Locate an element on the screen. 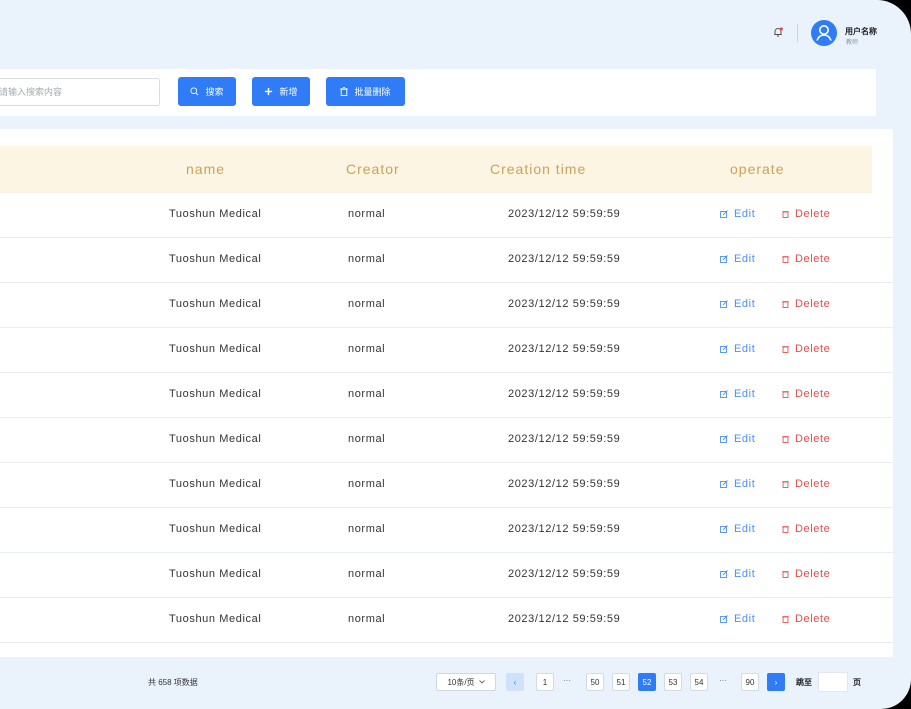  prev-page-button: ‹ is located at coordinates (515, 682).